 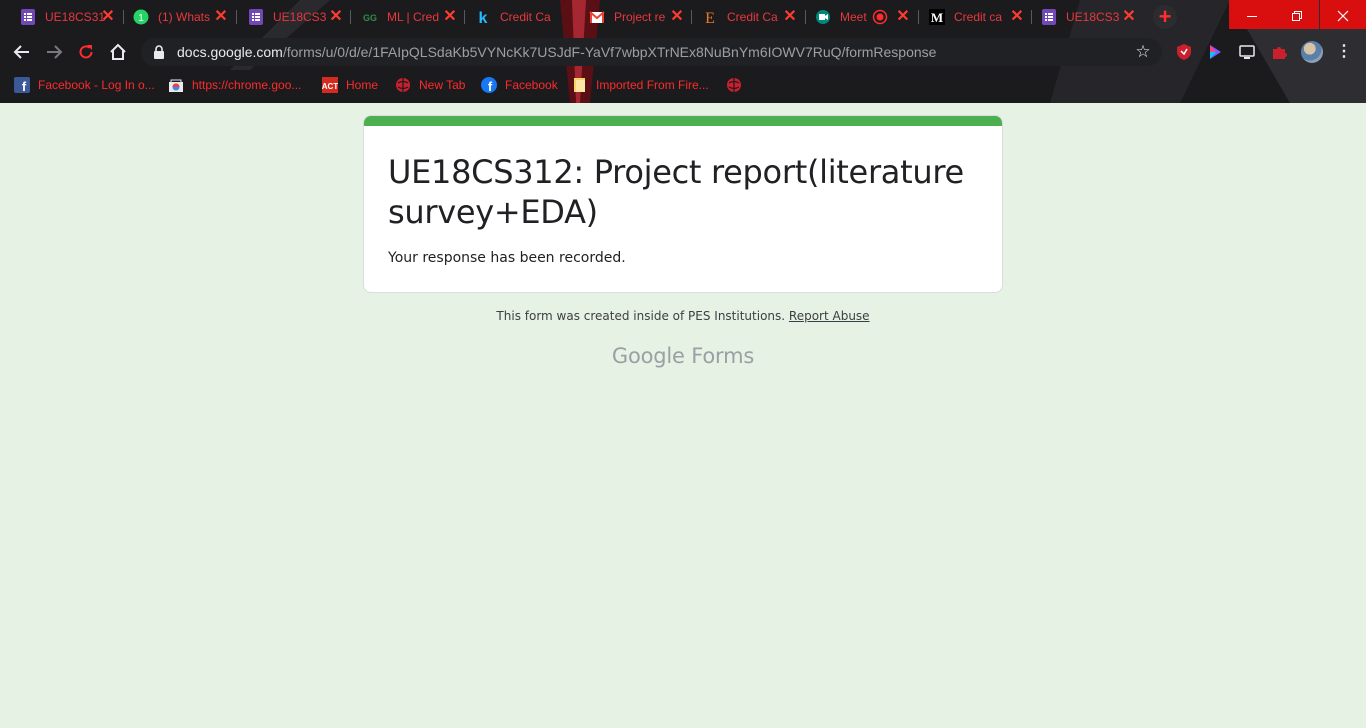 I want to click on url-host: docs.google.com, so click(x=230, y=52).